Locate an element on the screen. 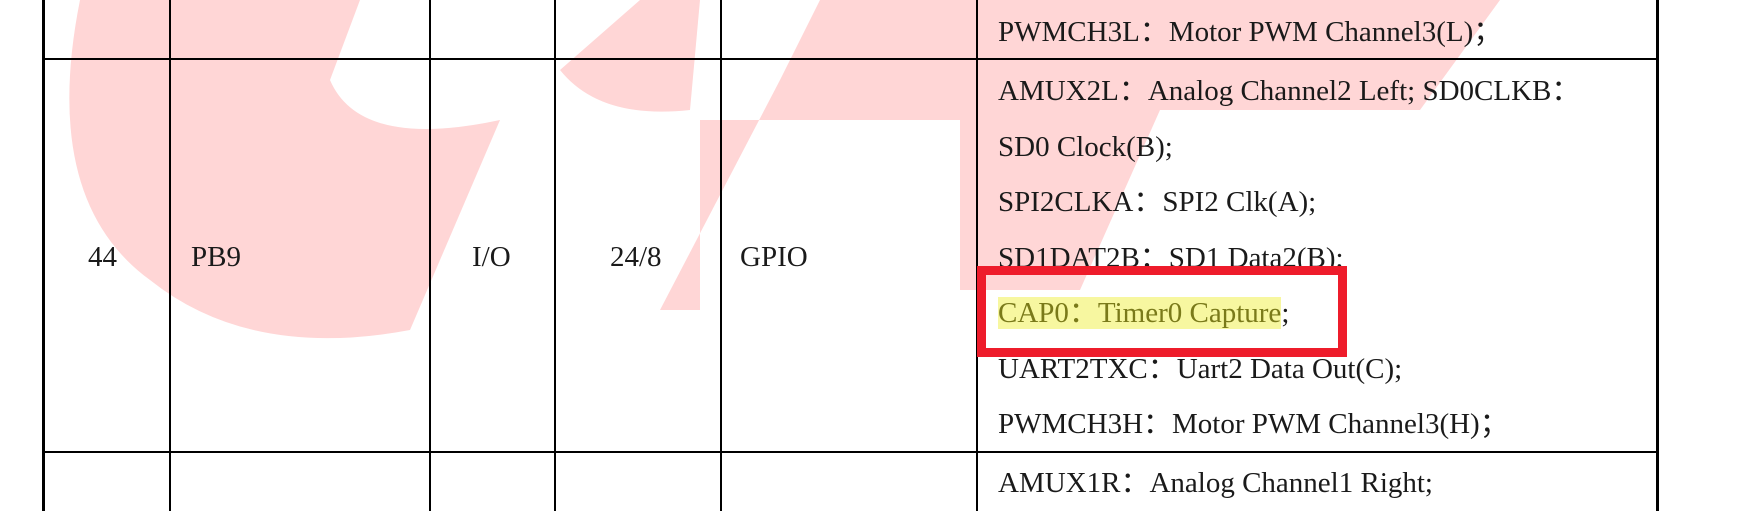  table-left-border is located at coordinates (43, 255).